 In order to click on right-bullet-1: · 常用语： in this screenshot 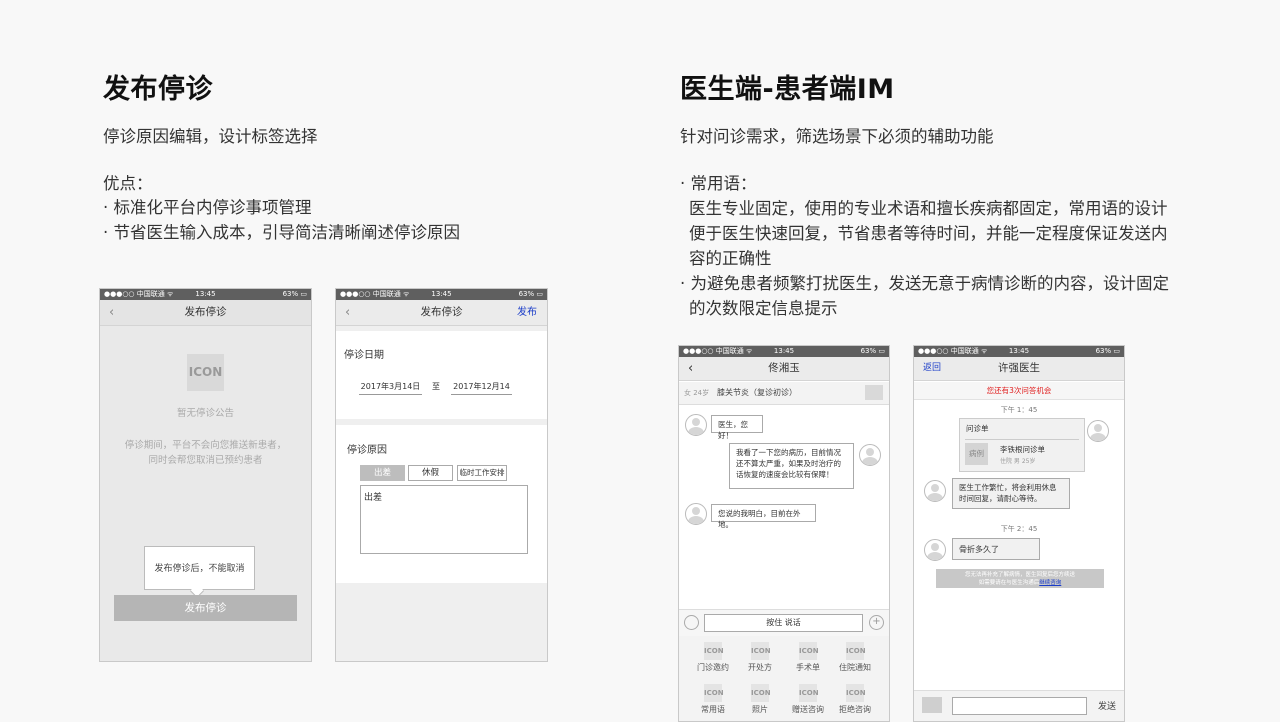, I will do `click(718, 183)`.